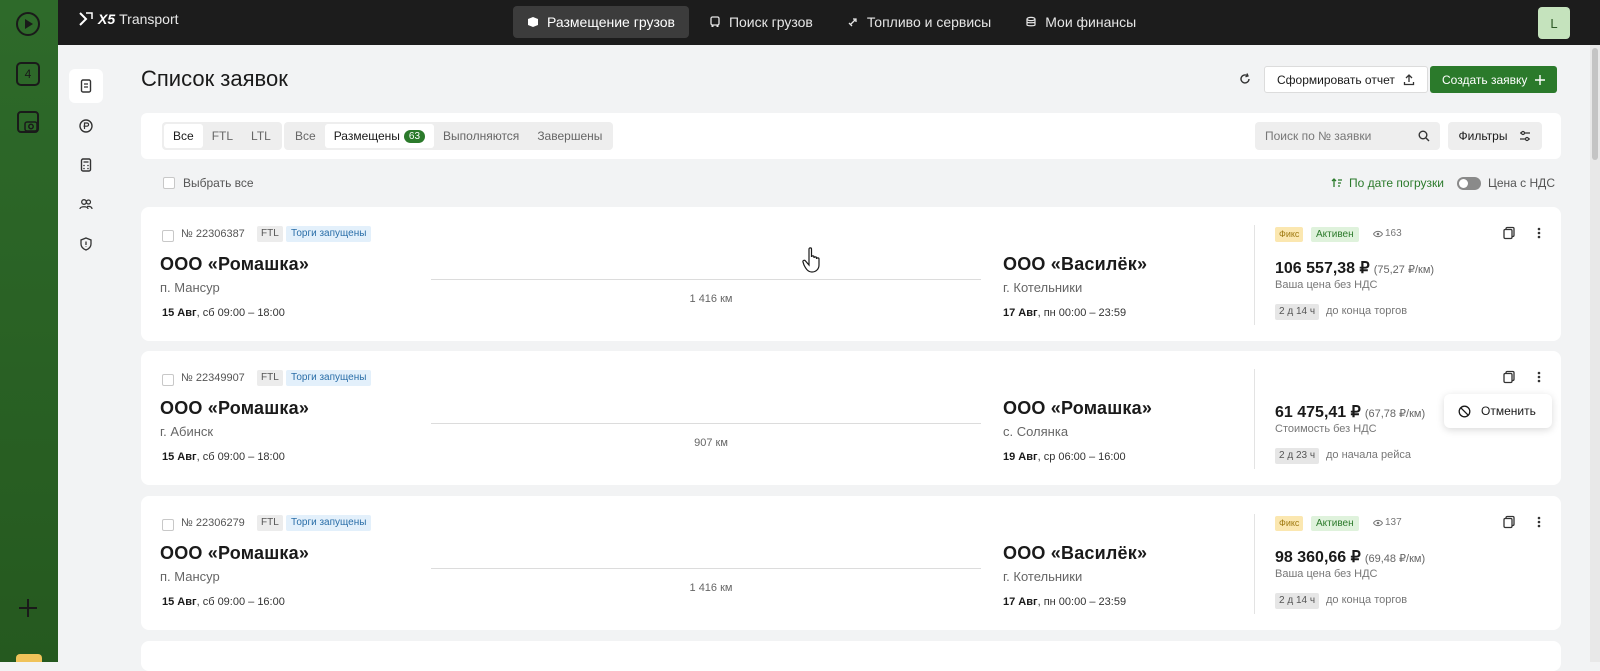 This screenshot has width=1600, height=671. Describe the element at coordinates (1506, 183) in the screenshot. I see `vat-toggle: Цена с НДС` at that location.